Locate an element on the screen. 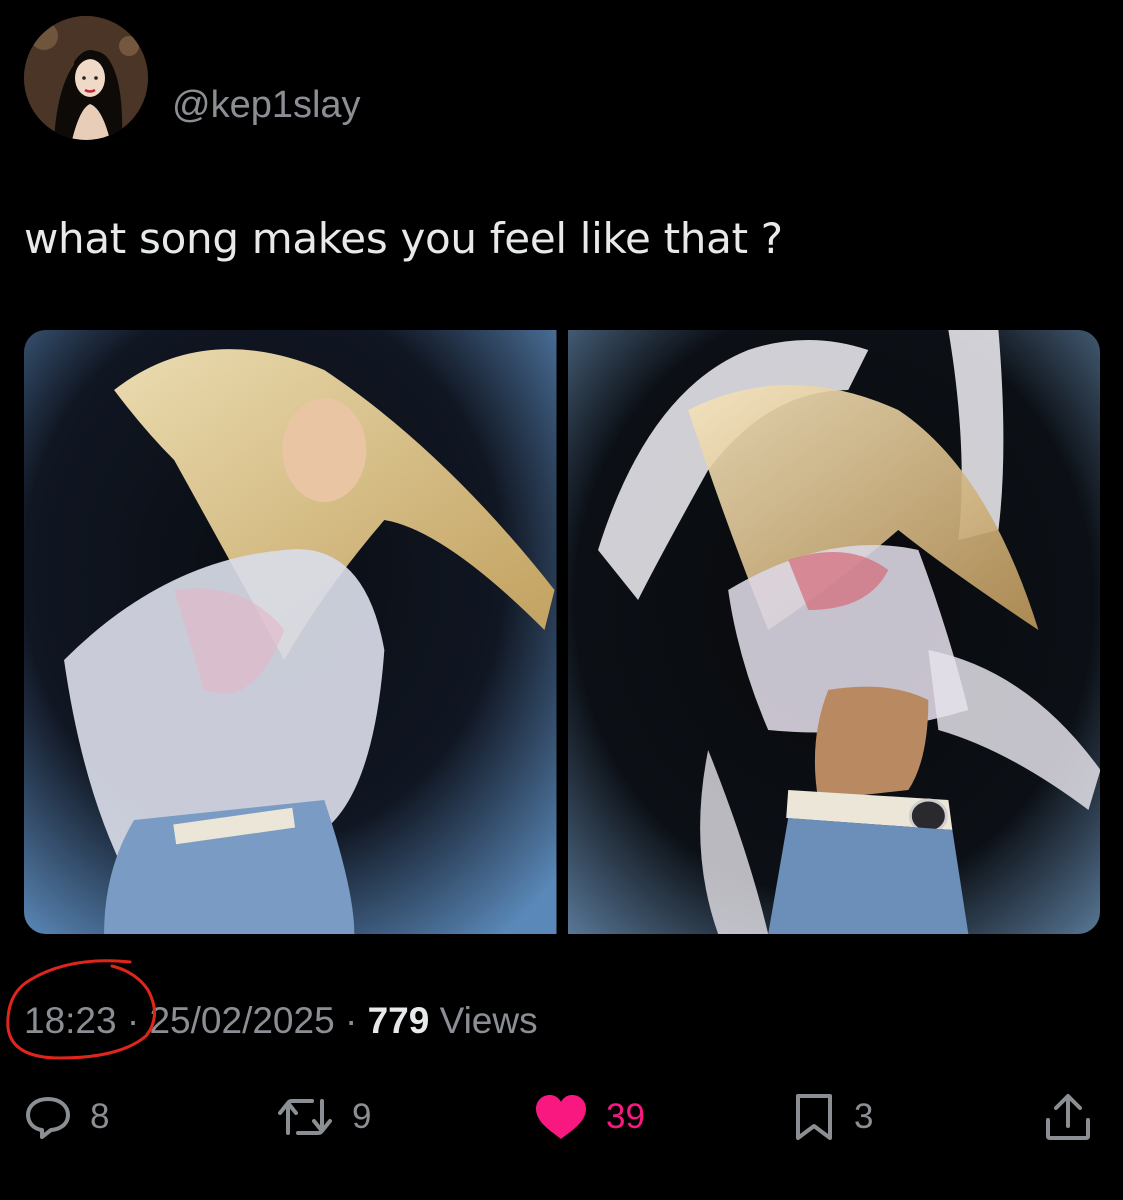  share-button is located at coordinates (1068, 1117).